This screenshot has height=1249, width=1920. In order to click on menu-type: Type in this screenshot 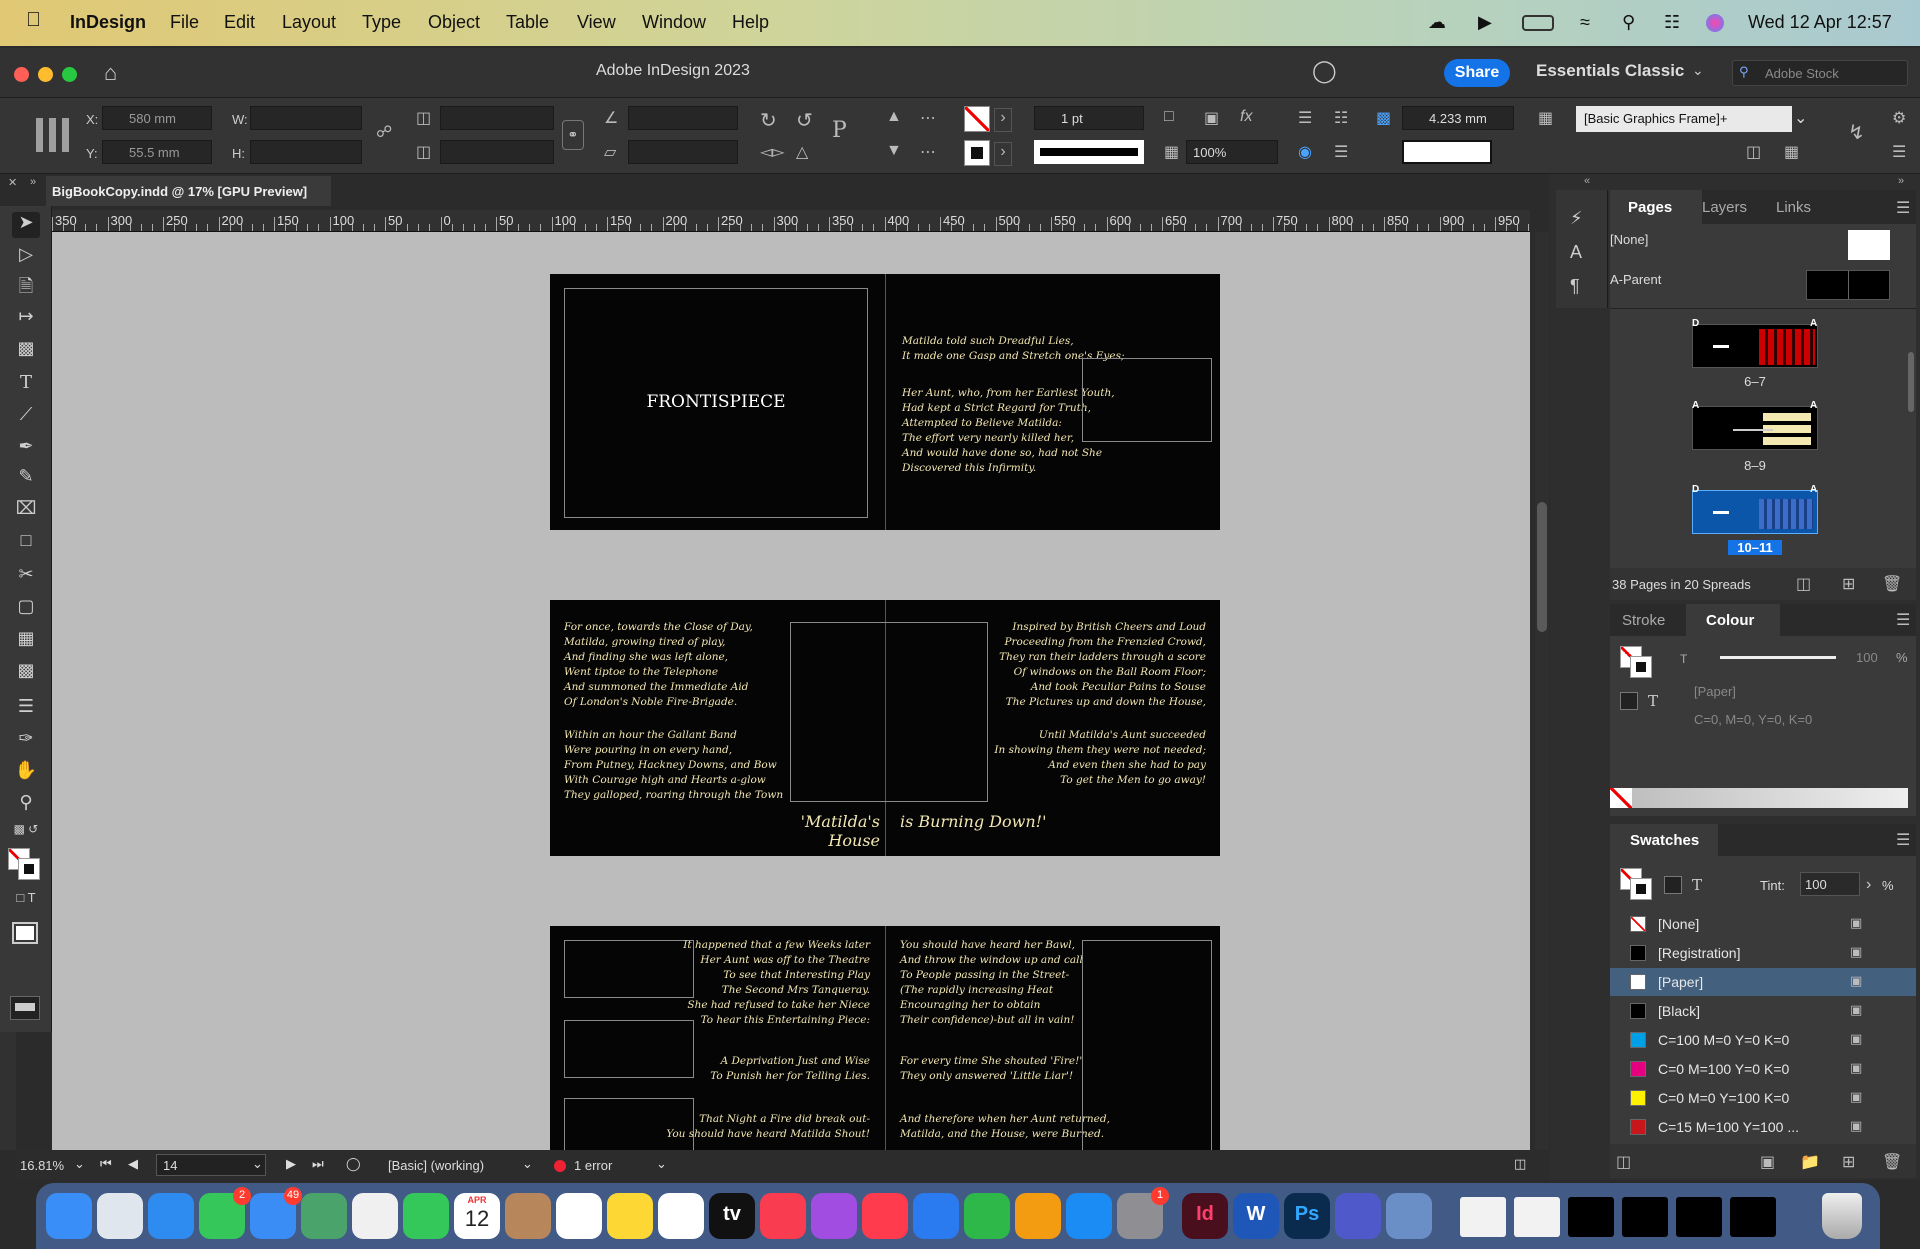, I will do `click(381, 22)`.